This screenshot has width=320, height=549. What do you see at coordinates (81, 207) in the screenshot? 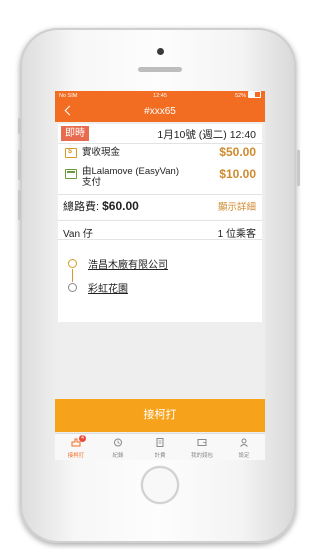
I see `total-fare-label: 總路費:` at bounding box center [81, 207].